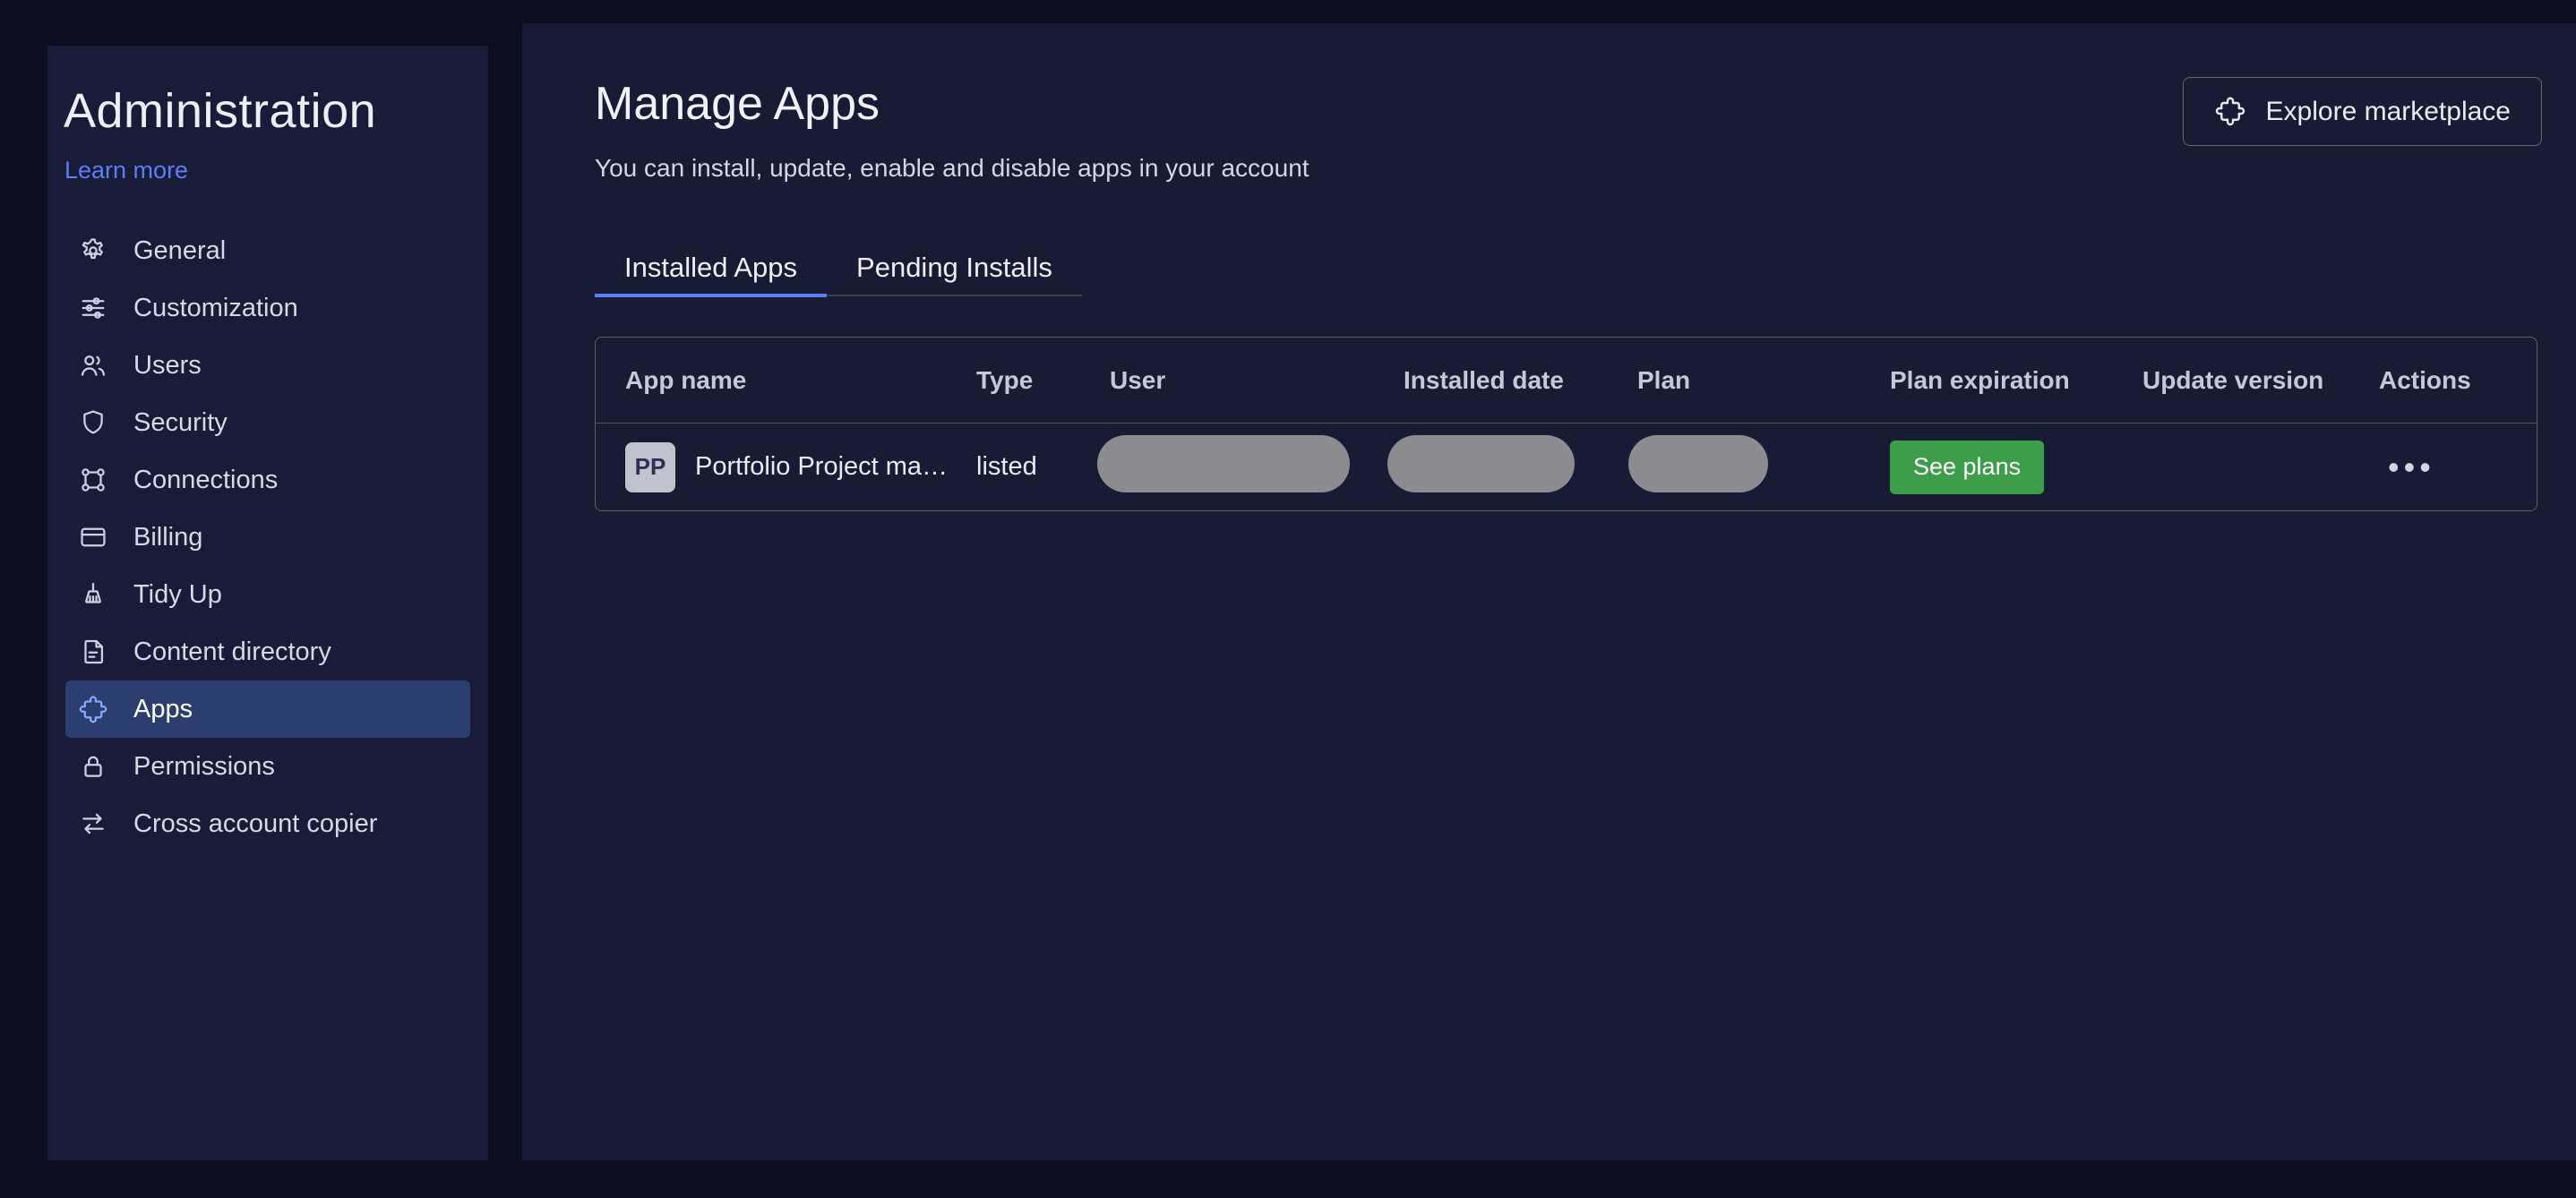  I want to click on sidebar-item-content-directory: Content directory, so click(267, 651).